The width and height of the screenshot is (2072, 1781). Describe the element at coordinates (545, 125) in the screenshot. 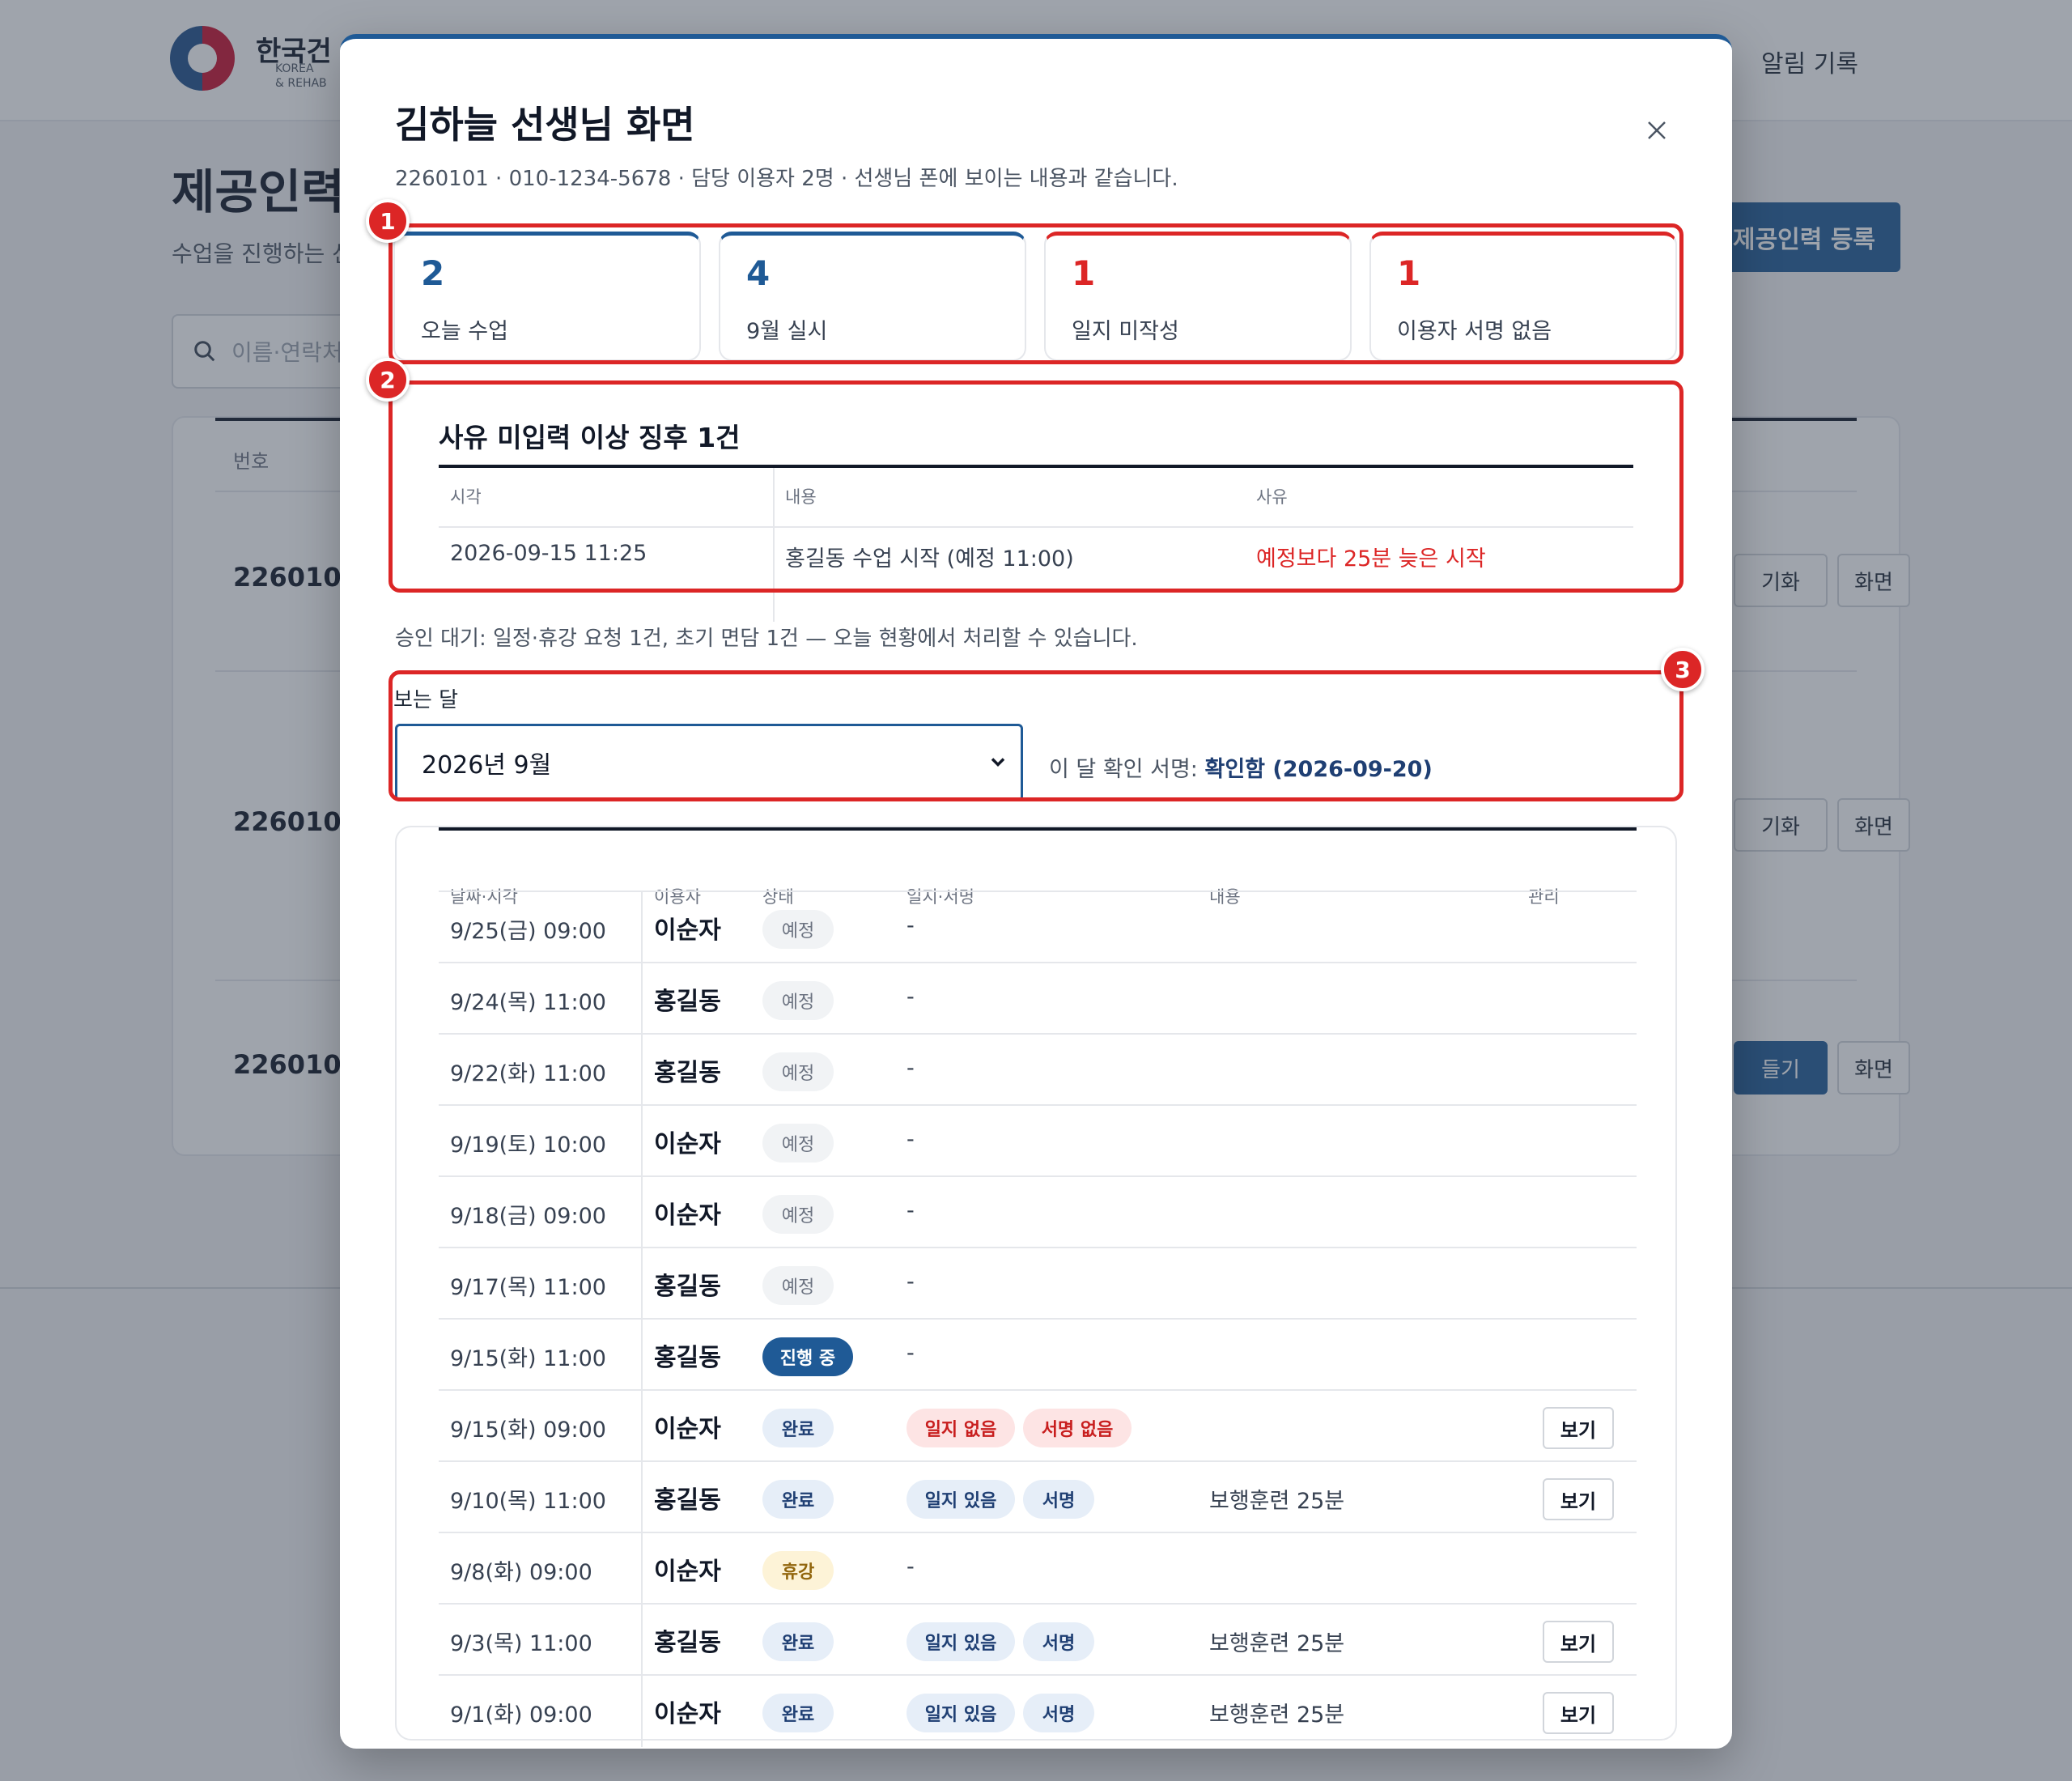

I see `modal-title: 김하늘 선생님 화면` at that location.